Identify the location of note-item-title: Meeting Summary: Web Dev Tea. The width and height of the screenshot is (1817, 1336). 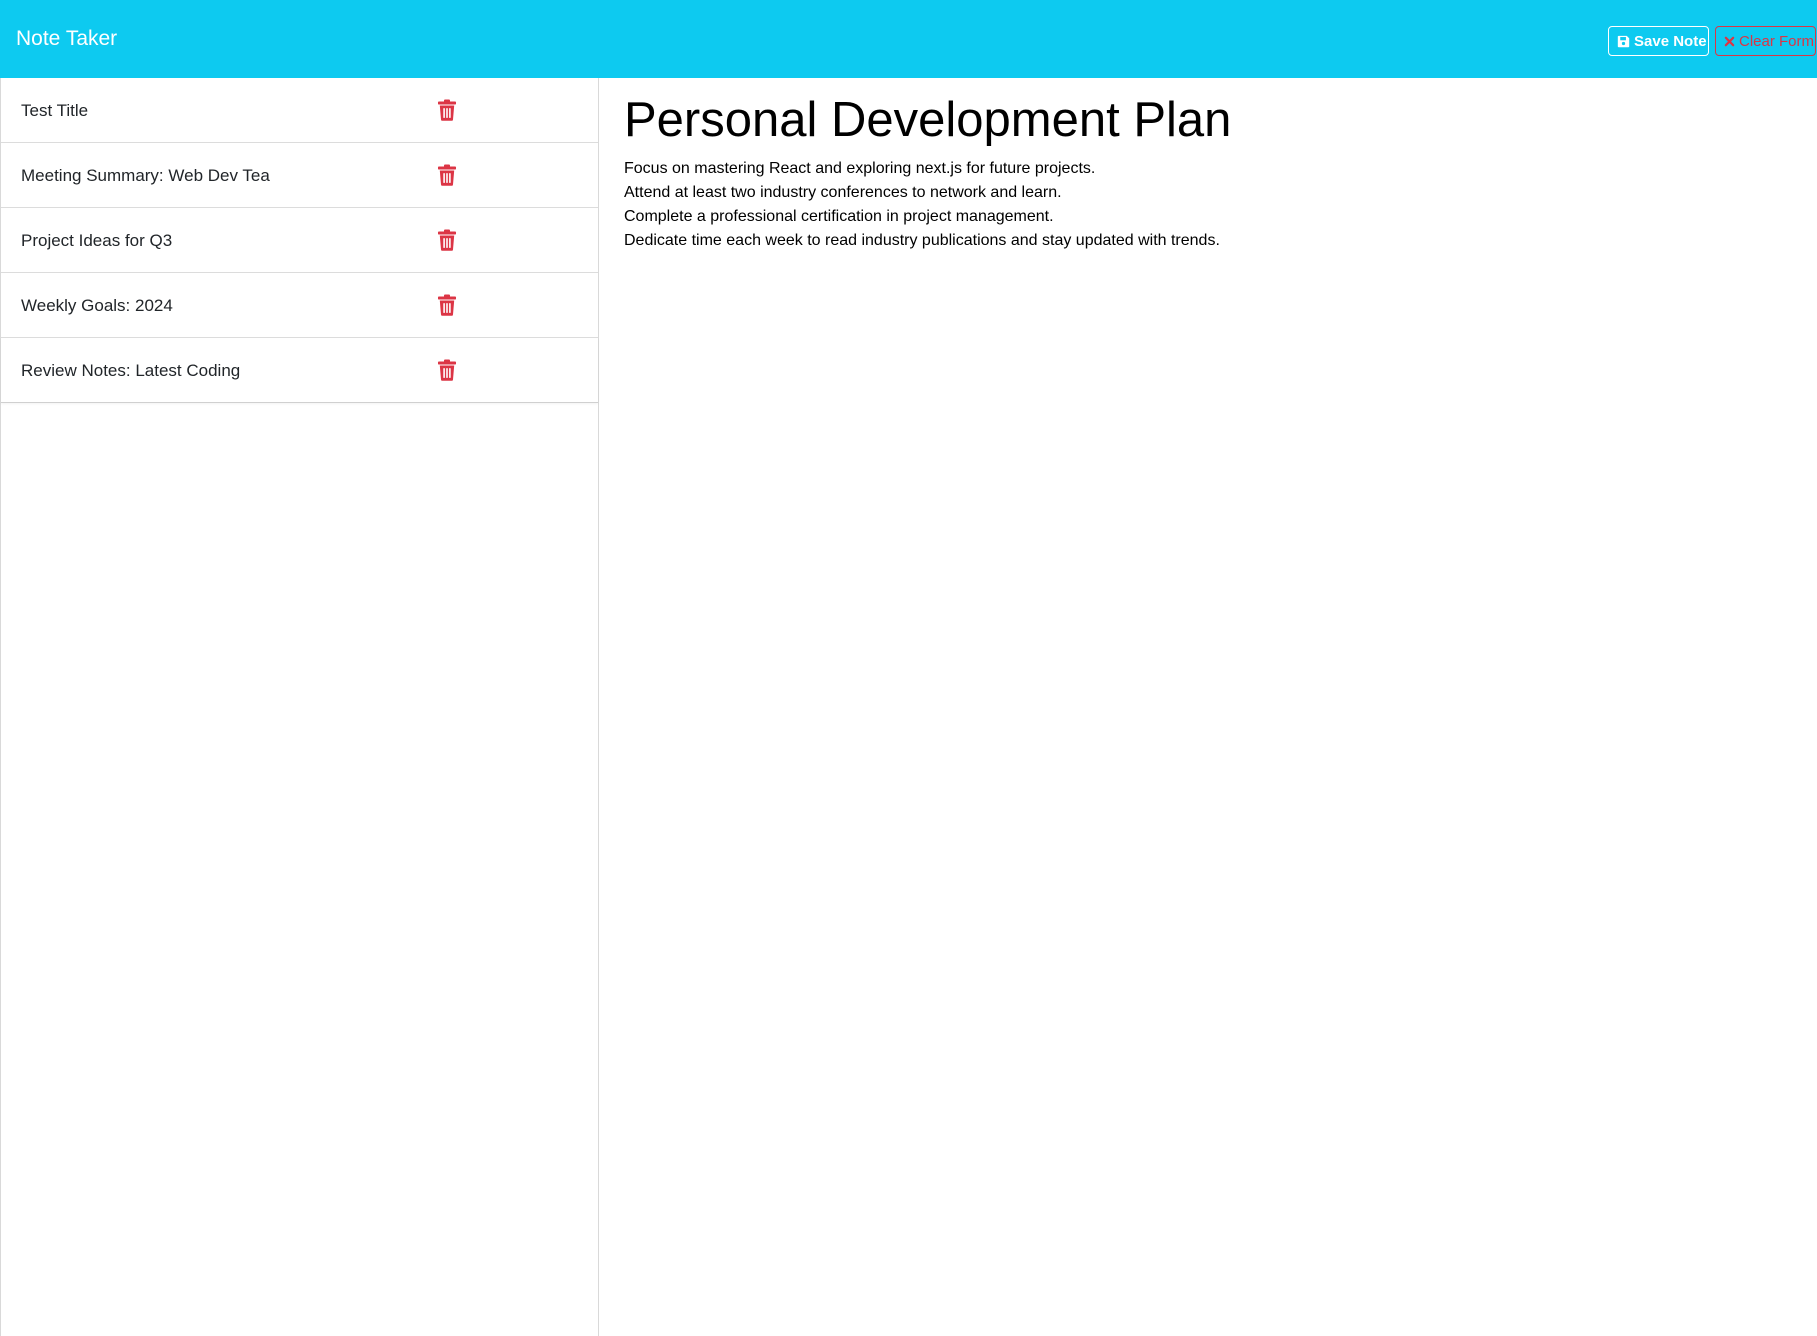
(145, 175).